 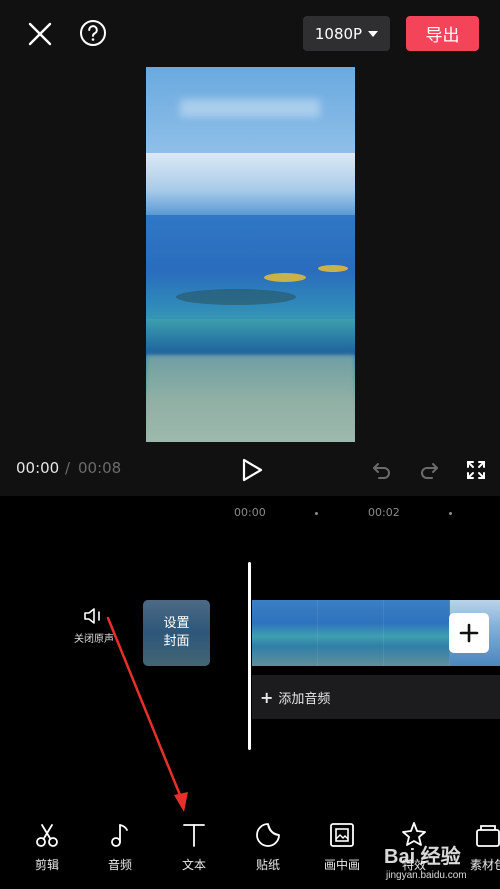 What do you see at coordinates (250, 184) in the screenshot?
I see `preview-horizon` at bounding box center [250, 184].